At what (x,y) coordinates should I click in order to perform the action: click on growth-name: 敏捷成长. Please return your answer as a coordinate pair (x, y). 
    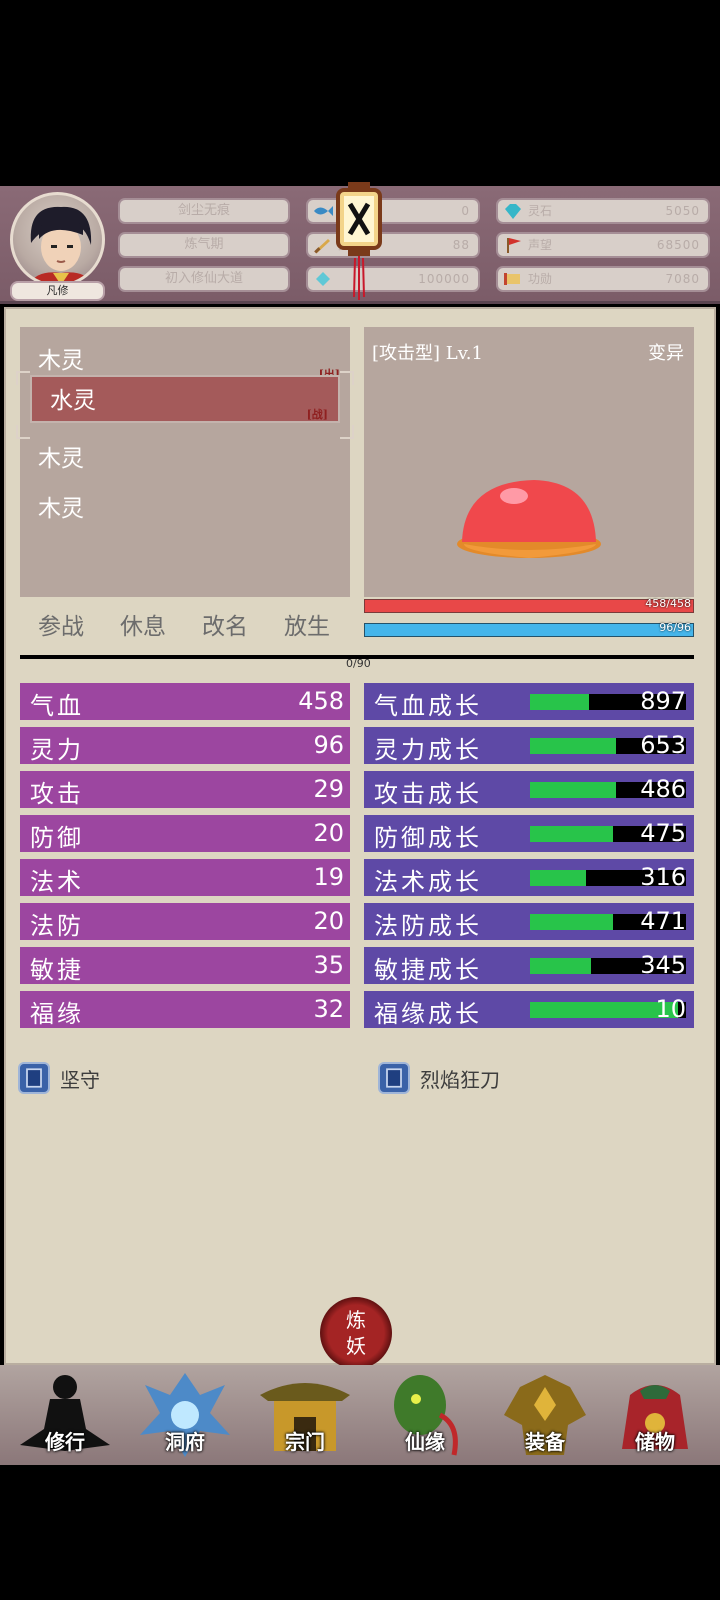
    Looking at the image, I should click on (428, 970).